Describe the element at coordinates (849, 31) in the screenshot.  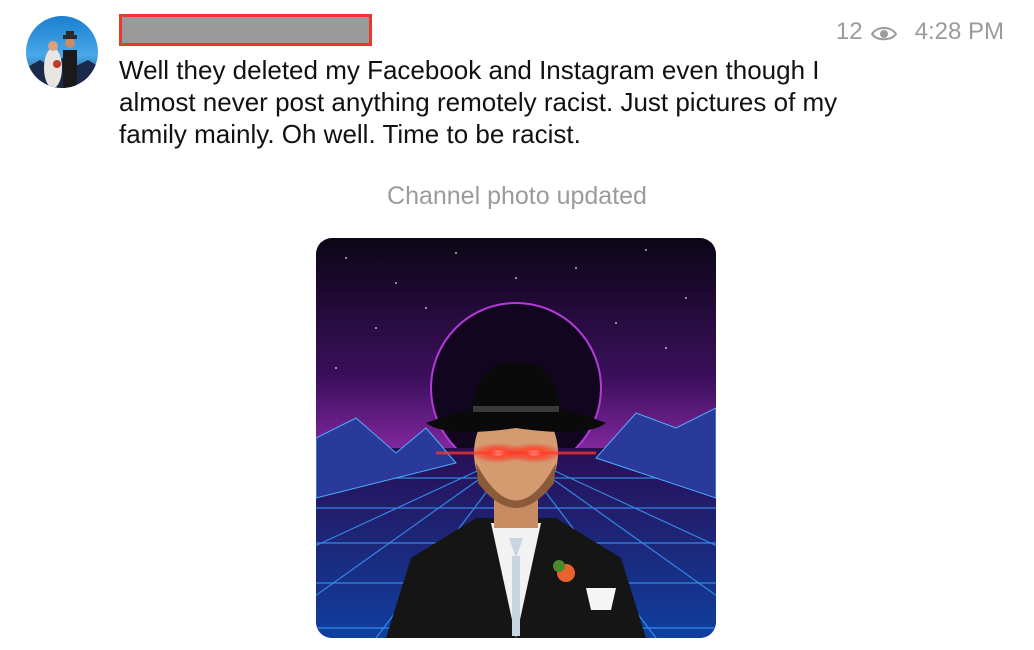
I see `view-count: 12` at that location.